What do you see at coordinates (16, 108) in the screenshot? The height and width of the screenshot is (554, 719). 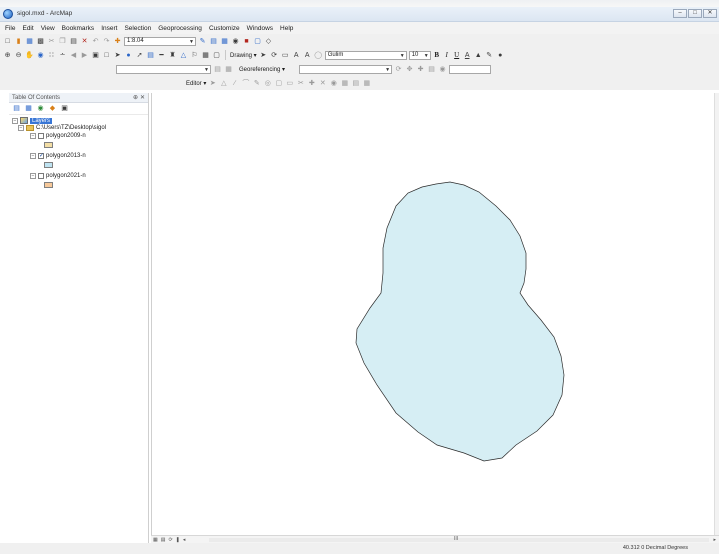 I see `list-by-drawing-order-icon: ▤` at bounding box center [16, 108].